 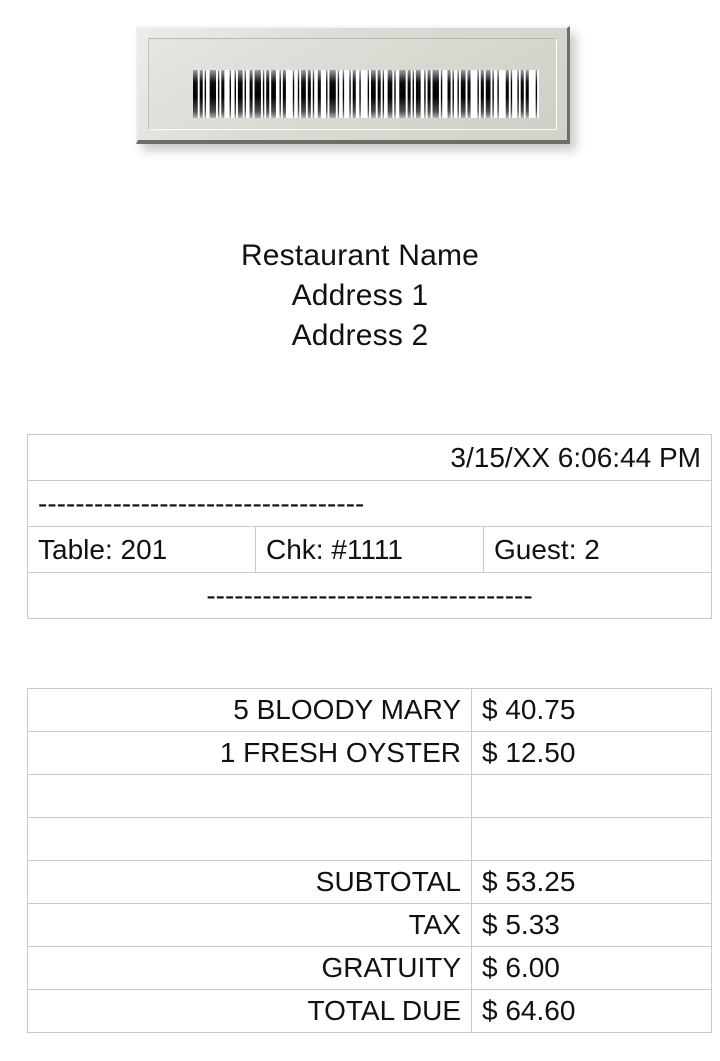 I want to click on table-number: Table: 201, so click(x=141, y=549).